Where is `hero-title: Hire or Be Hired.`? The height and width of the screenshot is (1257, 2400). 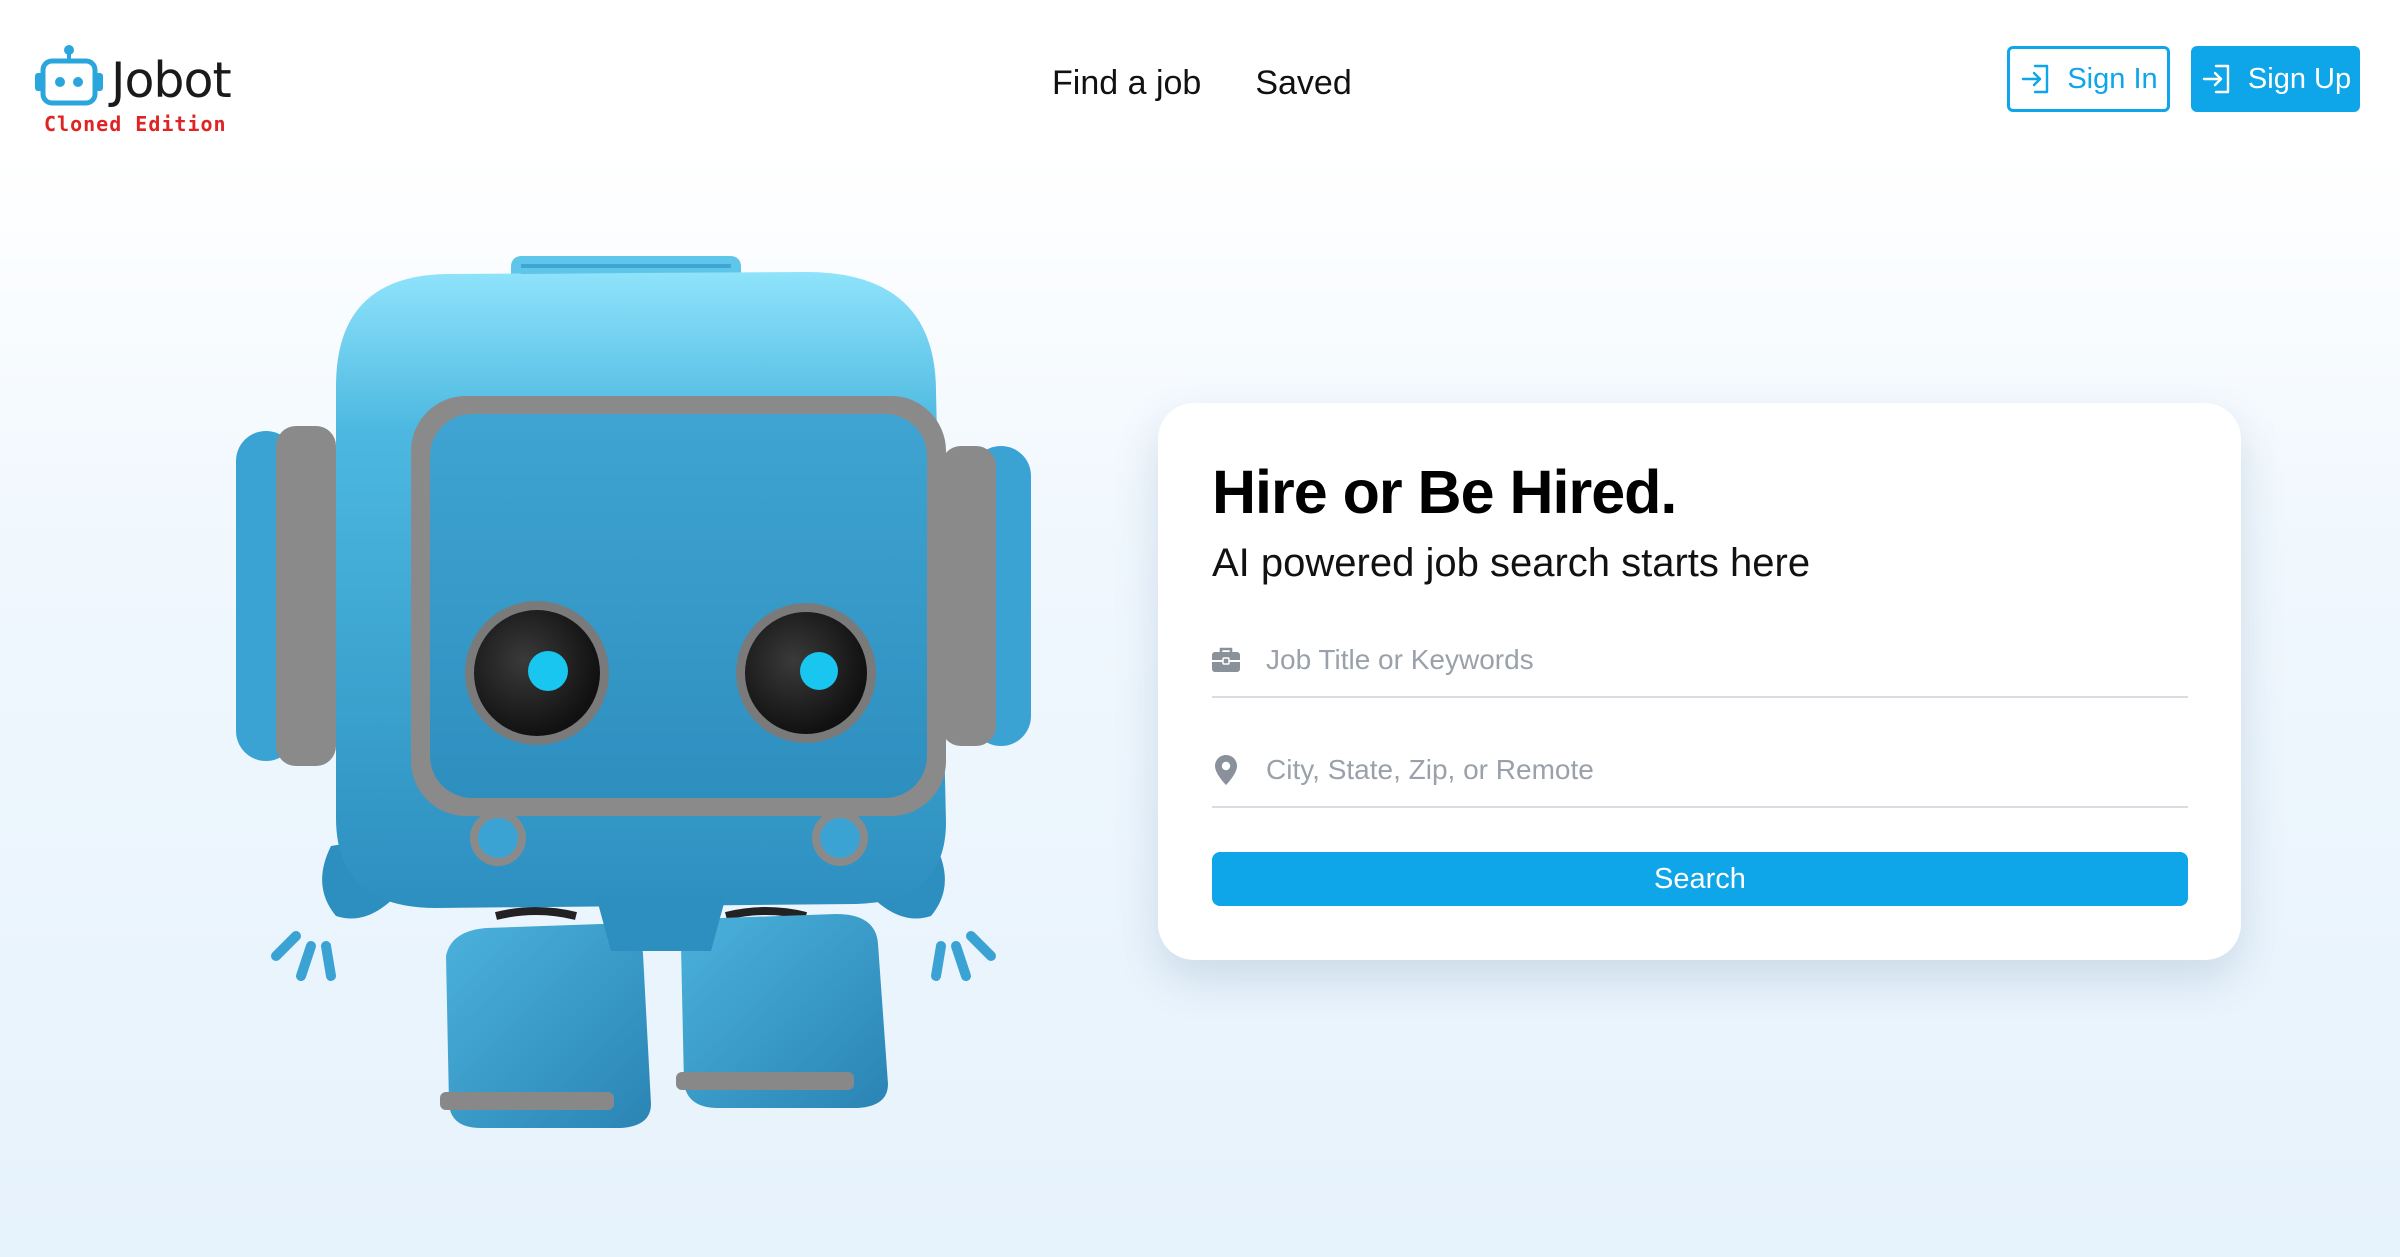 hero-title: Hire or Be Hired. is located at coordinates (1444, 492).